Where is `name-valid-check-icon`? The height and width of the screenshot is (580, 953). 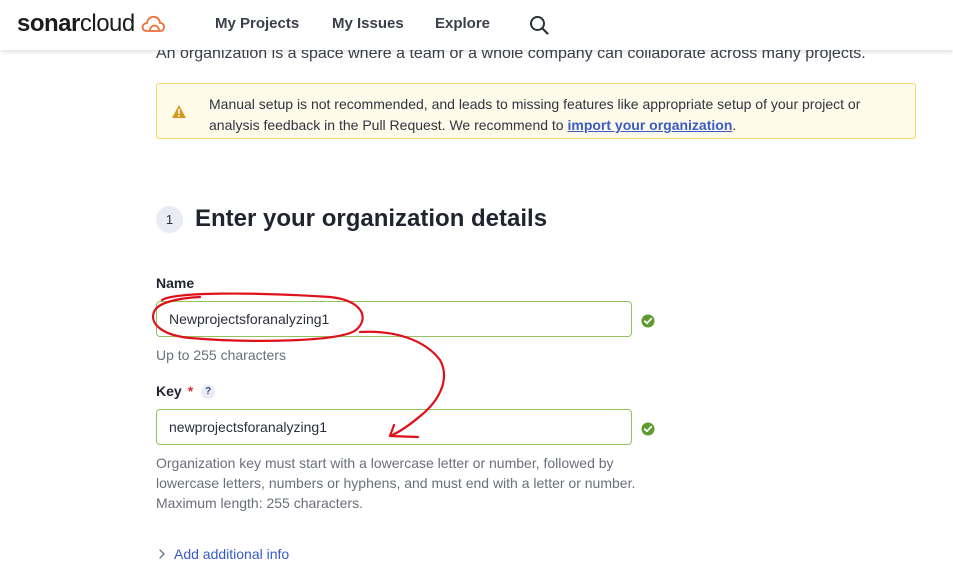
name-valid-check-icon is located at coordinates (648, 321).